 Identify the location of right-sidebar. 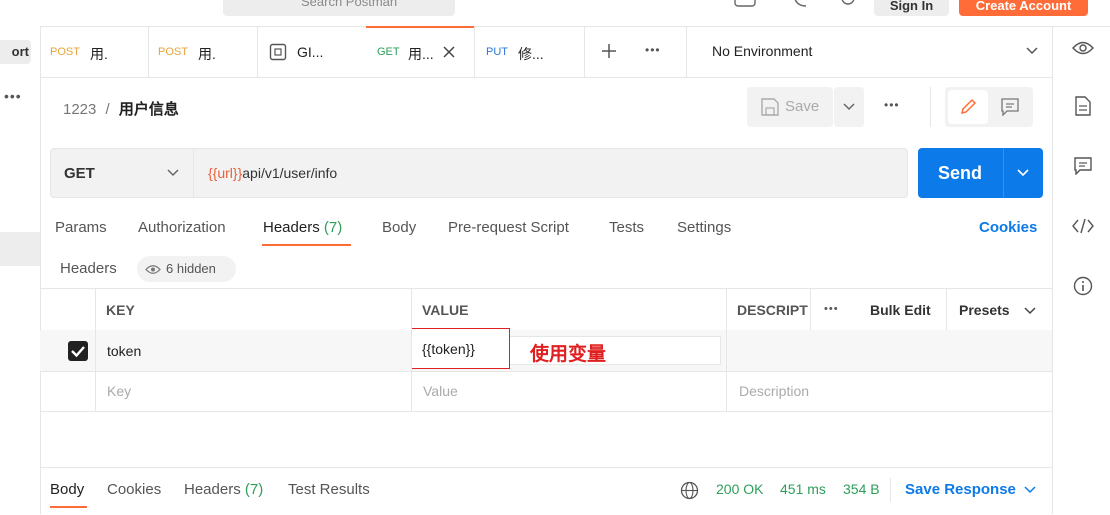
(1081, 270).